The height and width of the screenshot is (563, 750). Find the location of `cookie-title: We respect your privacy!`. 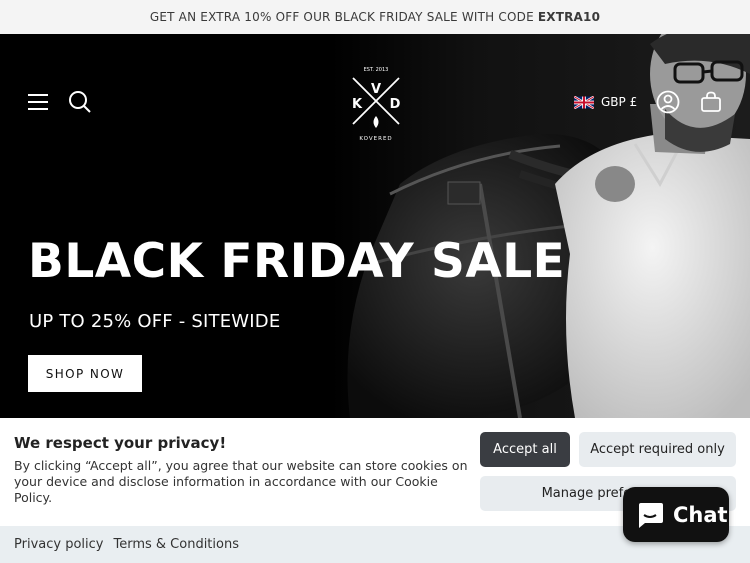

cookie-title: We respect your privacy! is located at coordinates (120, 443).